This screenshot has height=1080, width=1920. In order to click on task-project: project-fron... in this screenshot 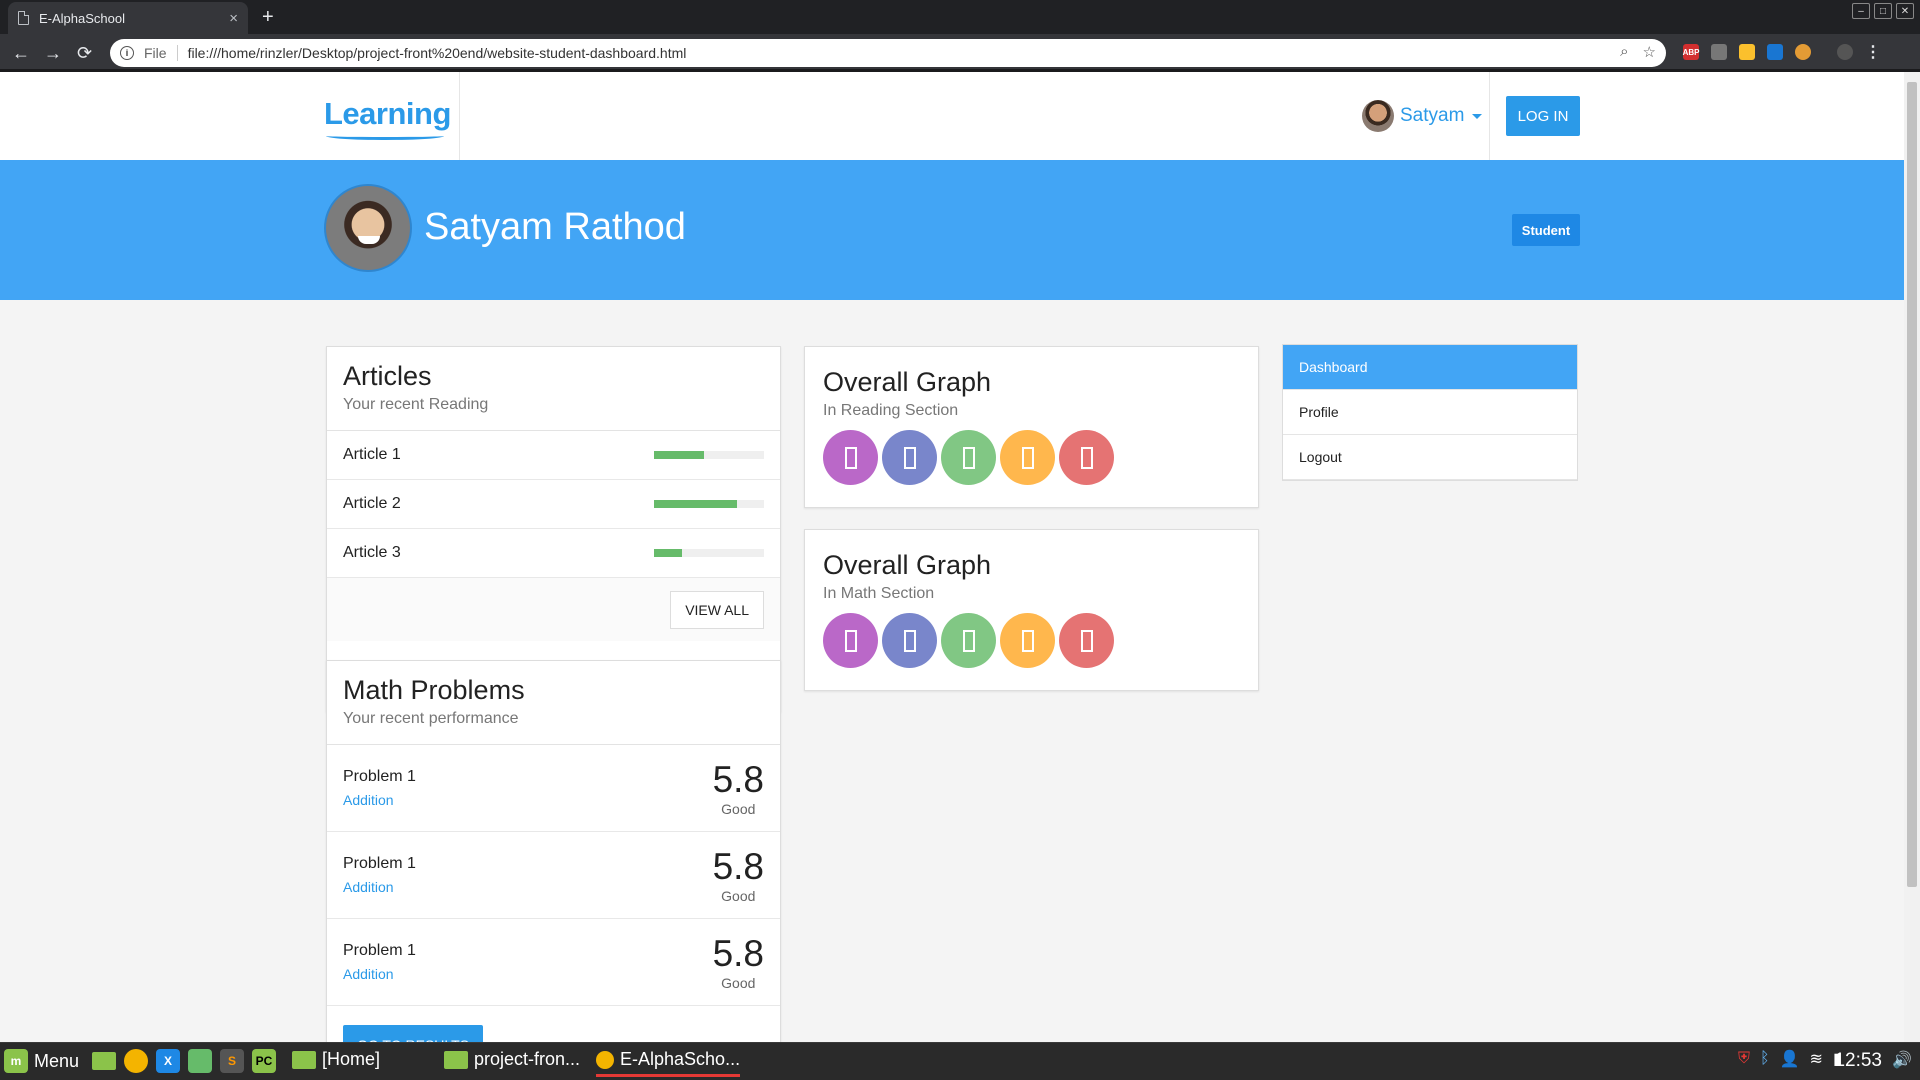, I will do `click(512, 1059)`.